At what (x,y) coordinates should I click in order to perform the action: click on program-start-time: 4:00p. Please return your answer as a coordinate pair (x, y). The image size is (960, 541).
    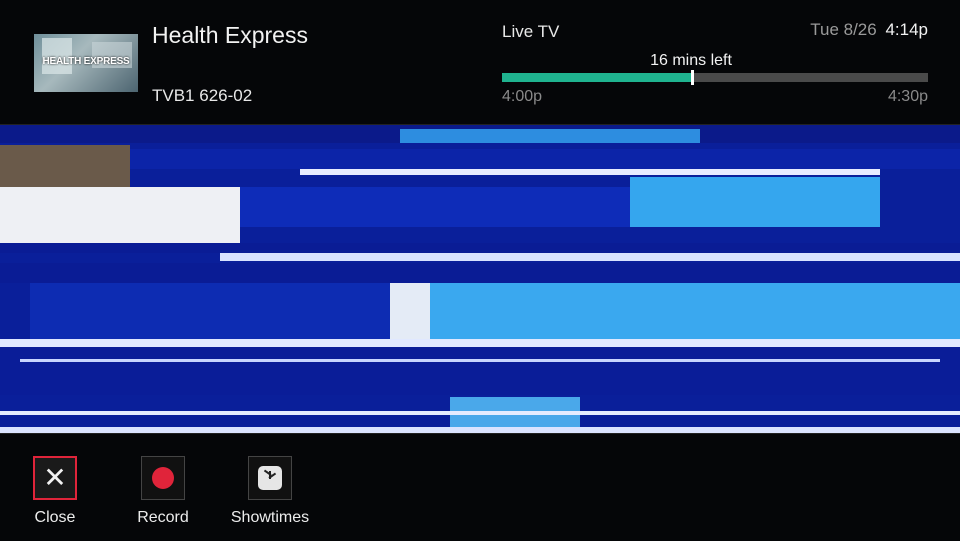
    Looking at the image, I should click on (522, 96).